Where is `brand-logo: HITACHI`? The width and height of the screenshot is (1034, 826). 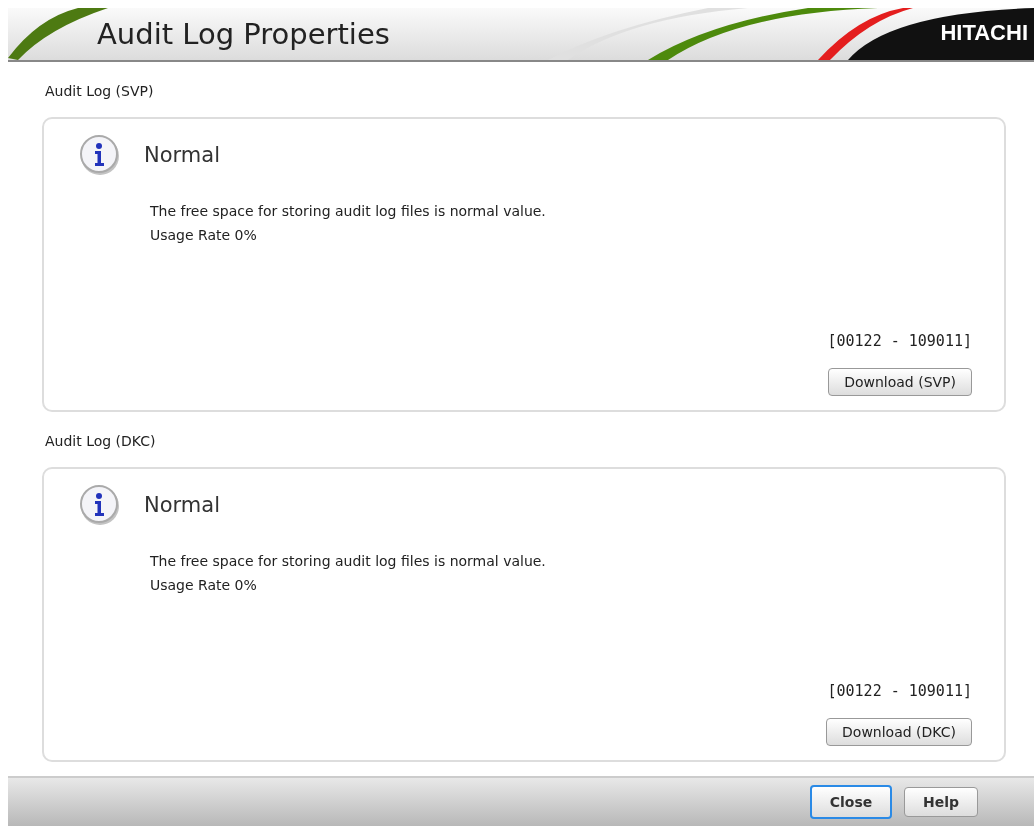
brand-logo: HITACHI is located at coordinates (984, 33).